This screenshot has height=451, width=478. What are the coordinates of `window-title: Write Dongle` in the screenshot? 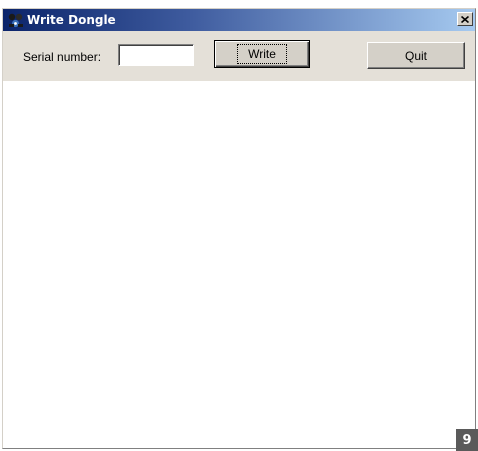 It's located at (71, 20).